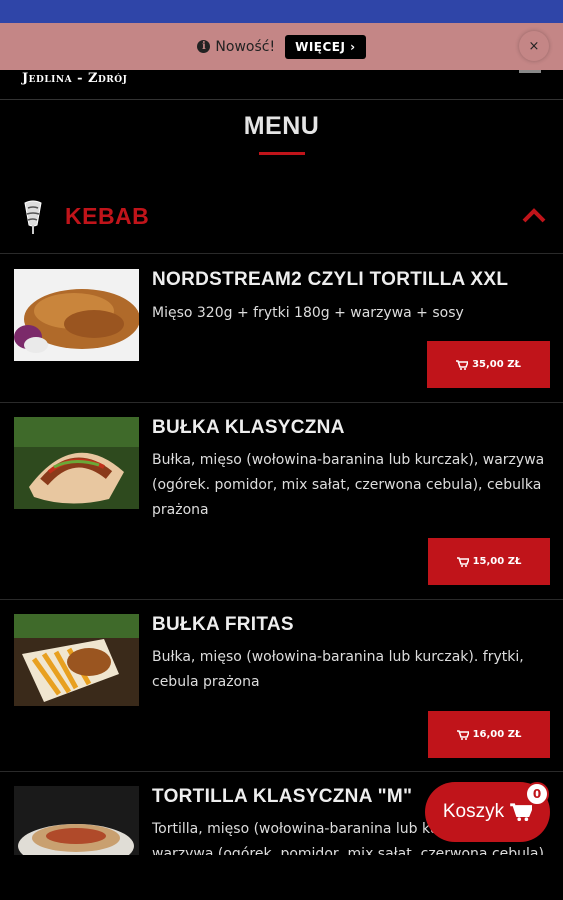  I want to click on add-to-cart-button: 16,00 ZŁ, so click(489, 734).